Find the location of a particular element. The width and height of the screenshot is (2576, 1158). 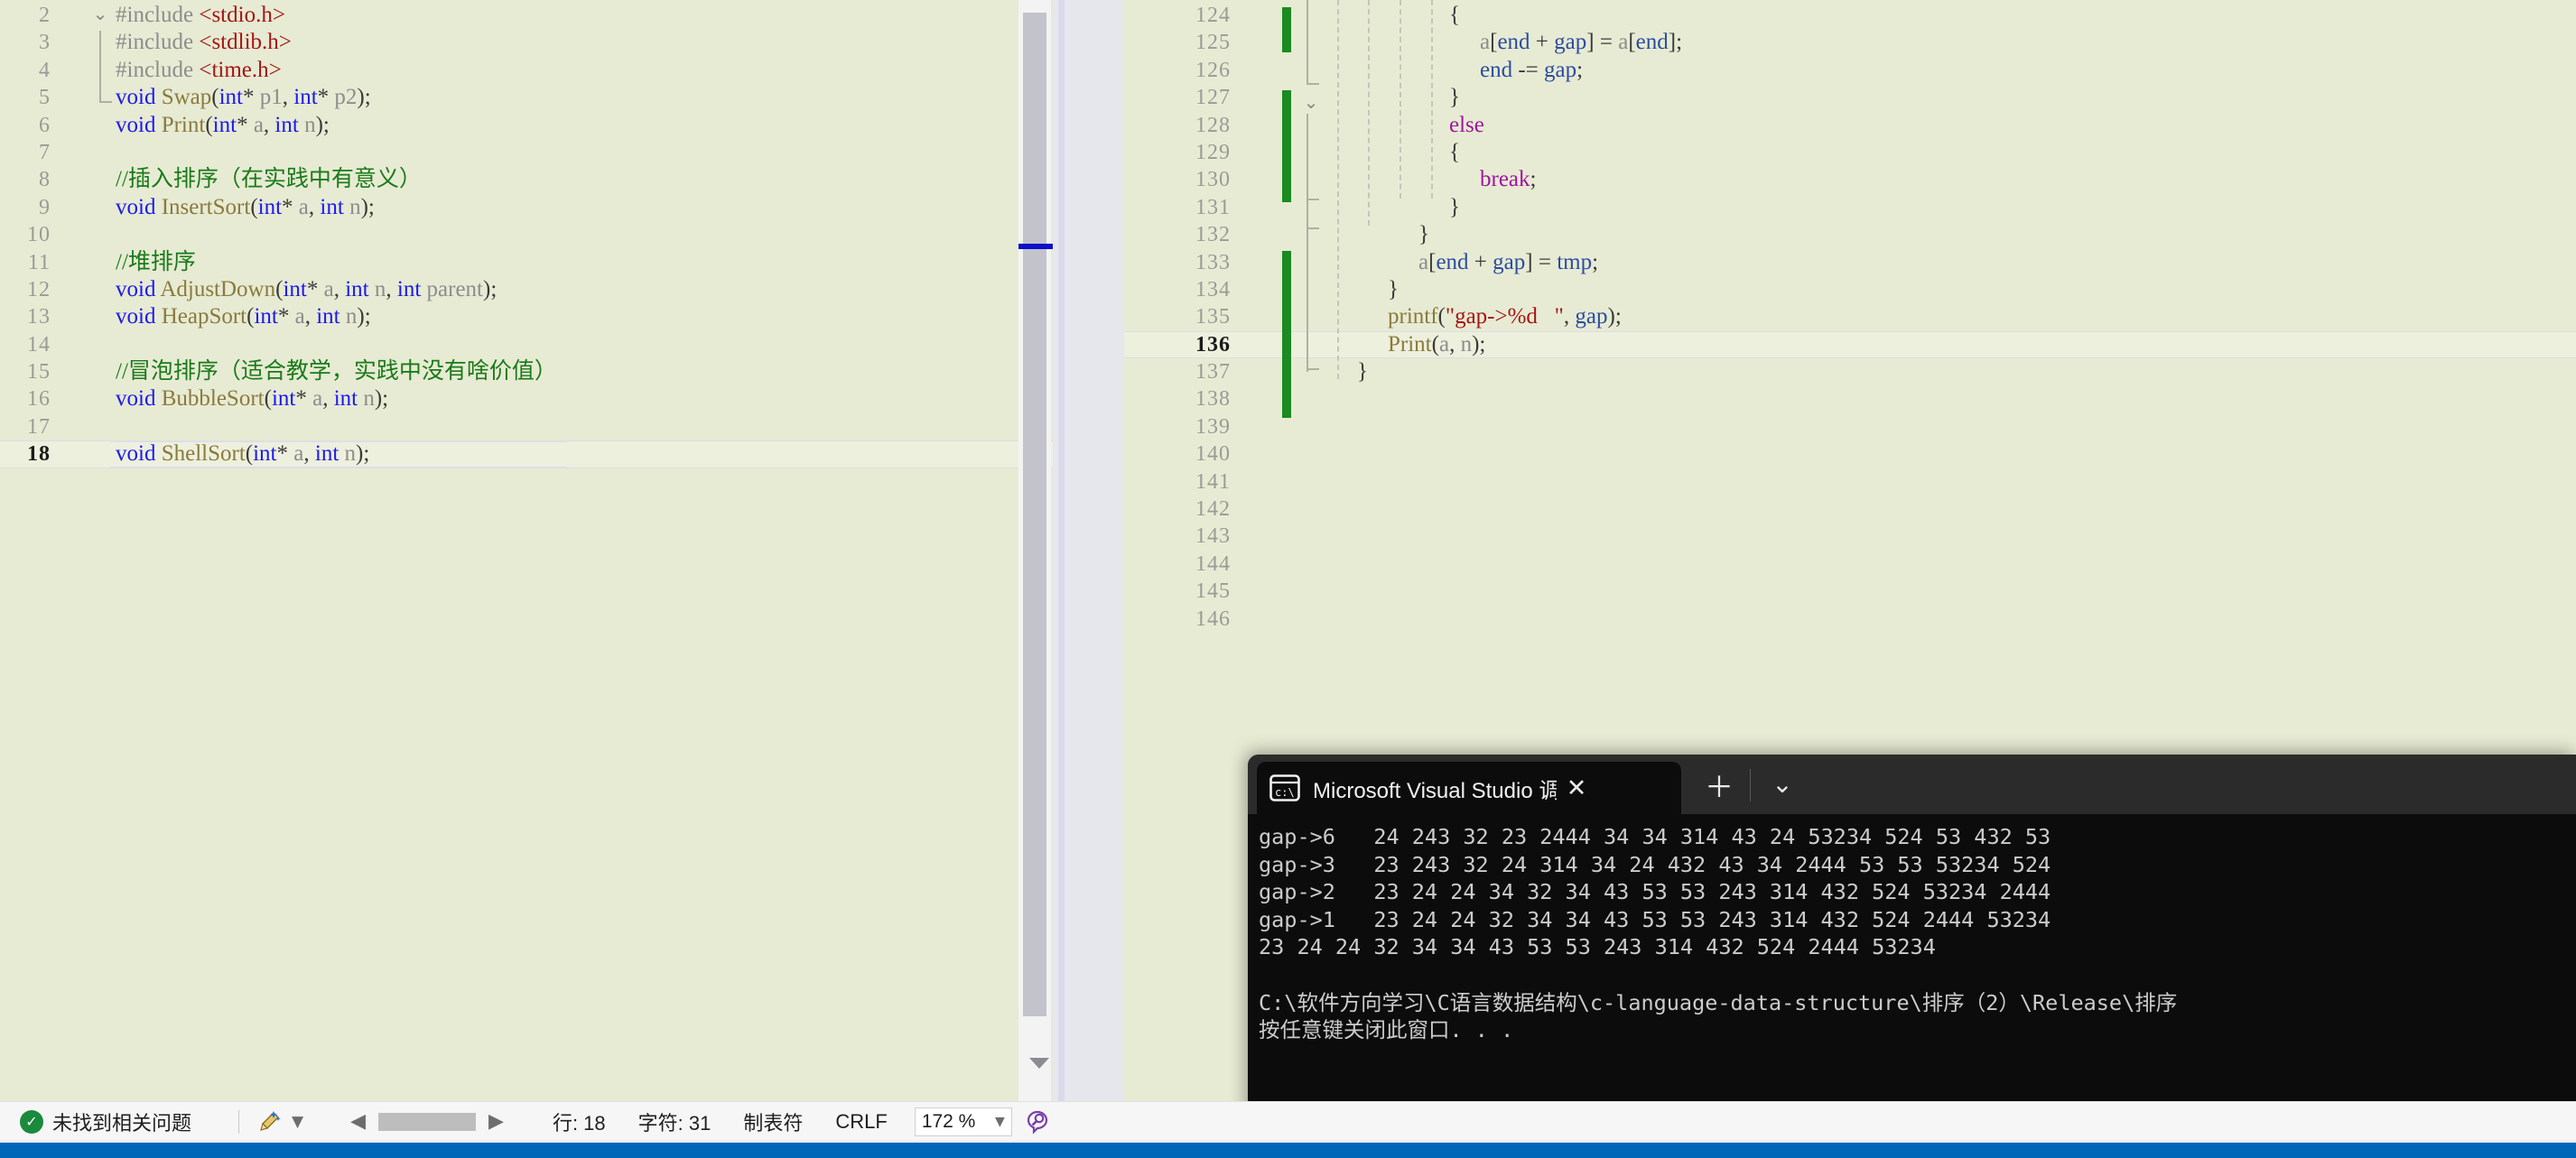

code-token: //堆排序 is located at coordinates (156, 261).